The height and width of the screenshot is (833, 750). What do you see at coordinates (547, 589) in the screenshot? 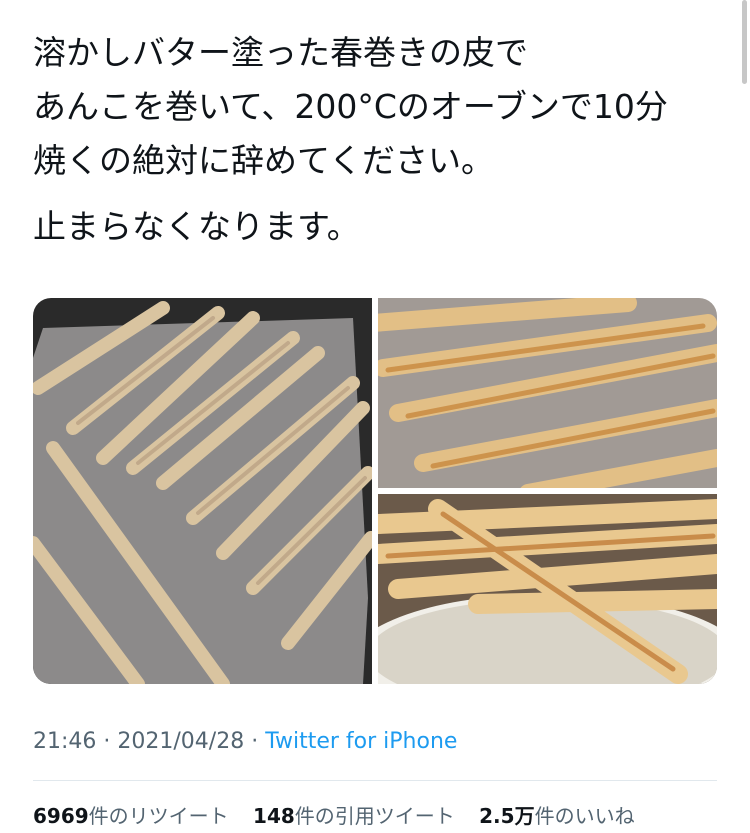
I see `photo-rolls-in-dish` at bounding box center [547, 589].